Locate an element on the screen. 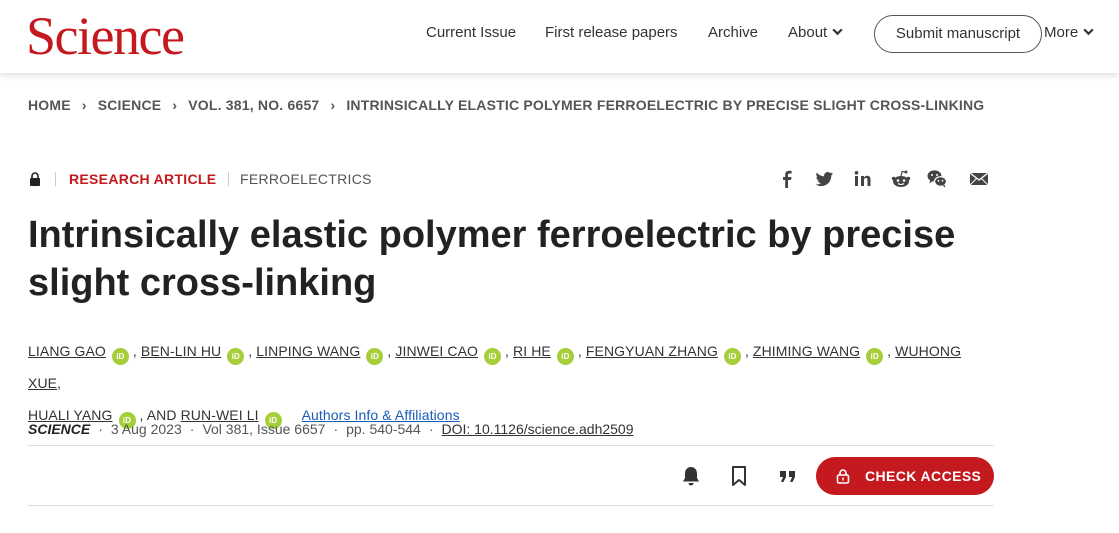  author-link: JINWEI CAO is located at coordinates (436, 351).